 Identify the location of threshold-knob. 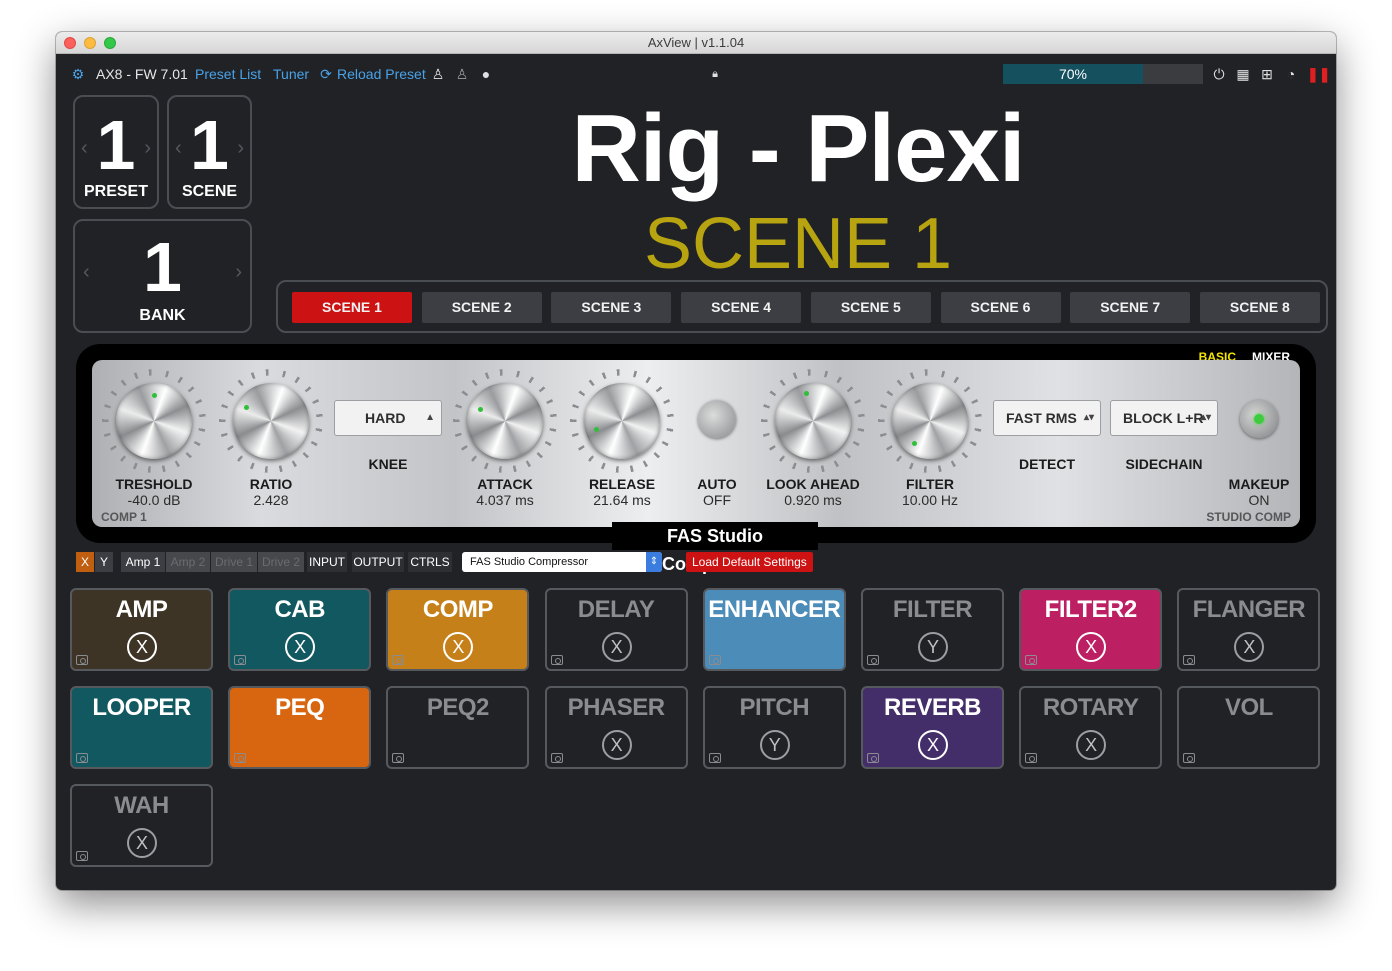
(154, 421).